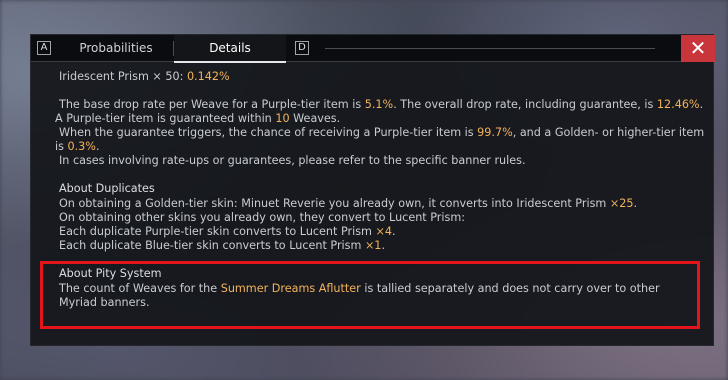 The width and height of the screenshot is (728, 380). I want to click on pity-text-continued: Myriad banners., so click(104, 302).